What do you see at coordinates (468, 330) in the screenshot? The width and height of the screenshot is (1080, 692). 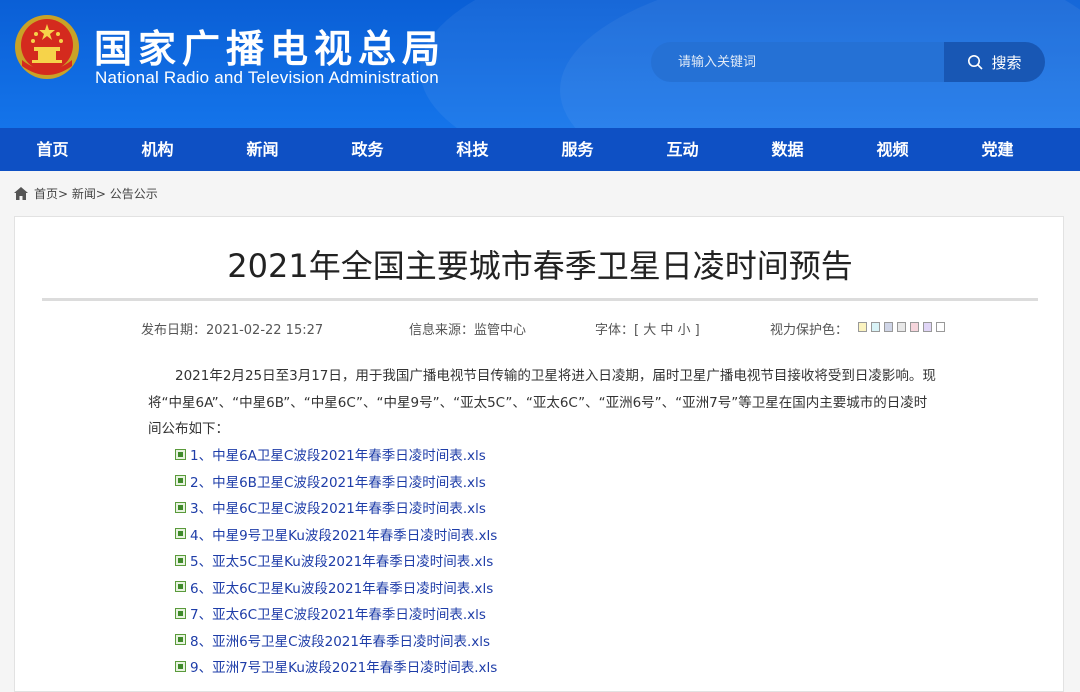 I see `info-source: 信息来源：监管中心` at bounding box center [468, 330].